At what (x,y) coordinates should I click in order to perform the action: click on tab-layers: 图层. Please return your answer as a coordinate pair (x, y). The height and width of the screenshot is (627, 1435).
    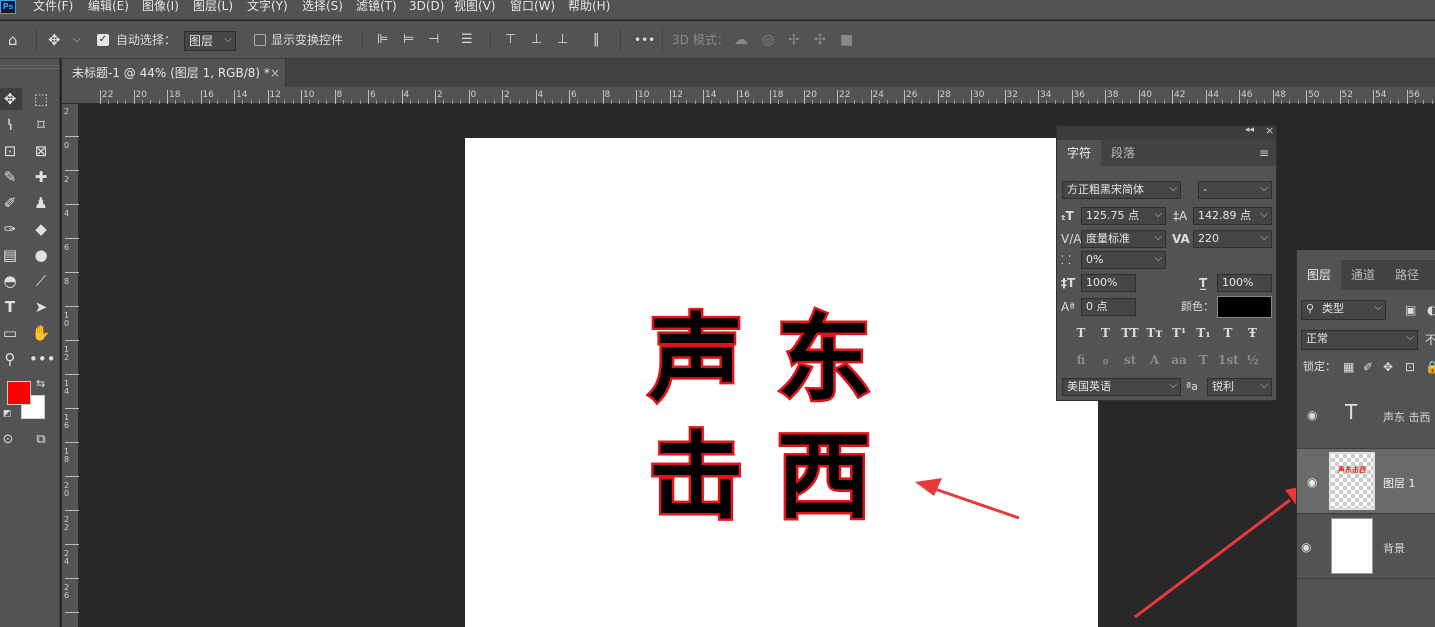
    Looking at the image, I should click on (1319, 275).